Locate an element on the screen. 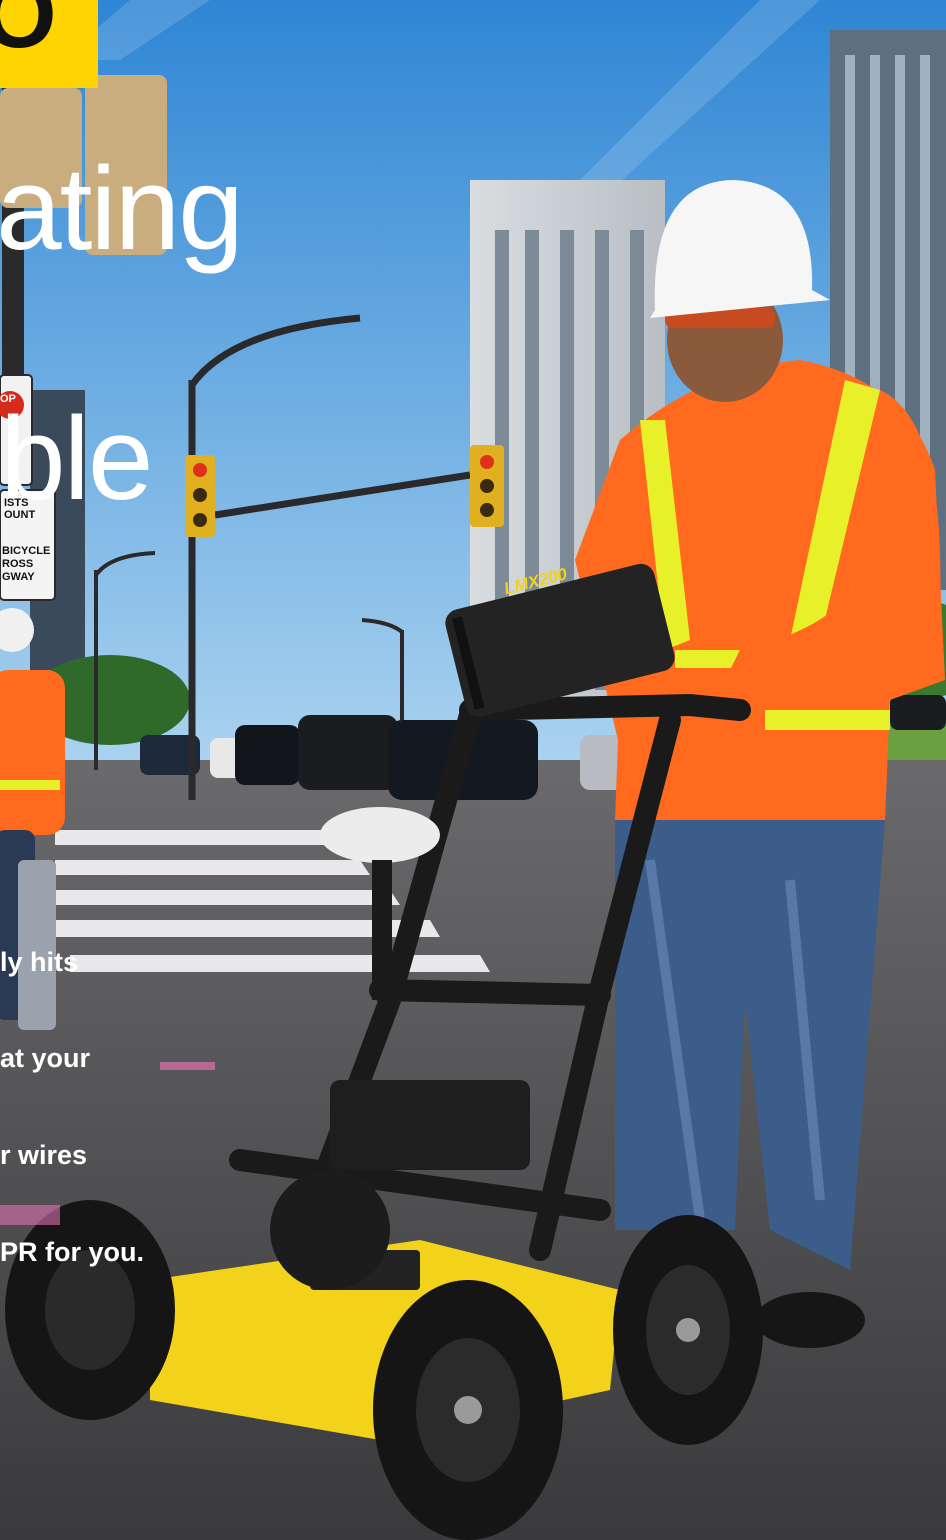 The image size is (946, 1540). sign-text-2a: BICYCLE is located at coordinates (26, 551).